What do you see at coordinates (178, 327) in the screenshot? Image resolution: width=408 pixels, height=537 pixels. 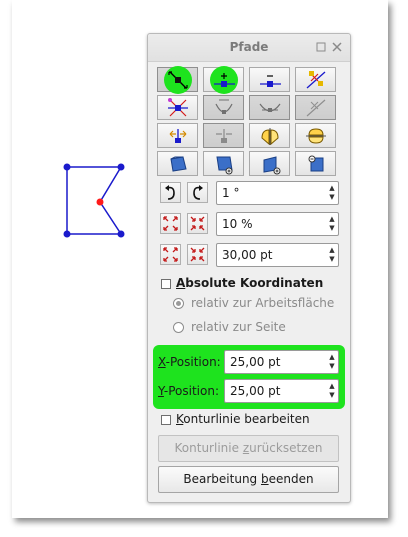 I see `relative-to-page-radio` at bounding box center [178, 327].